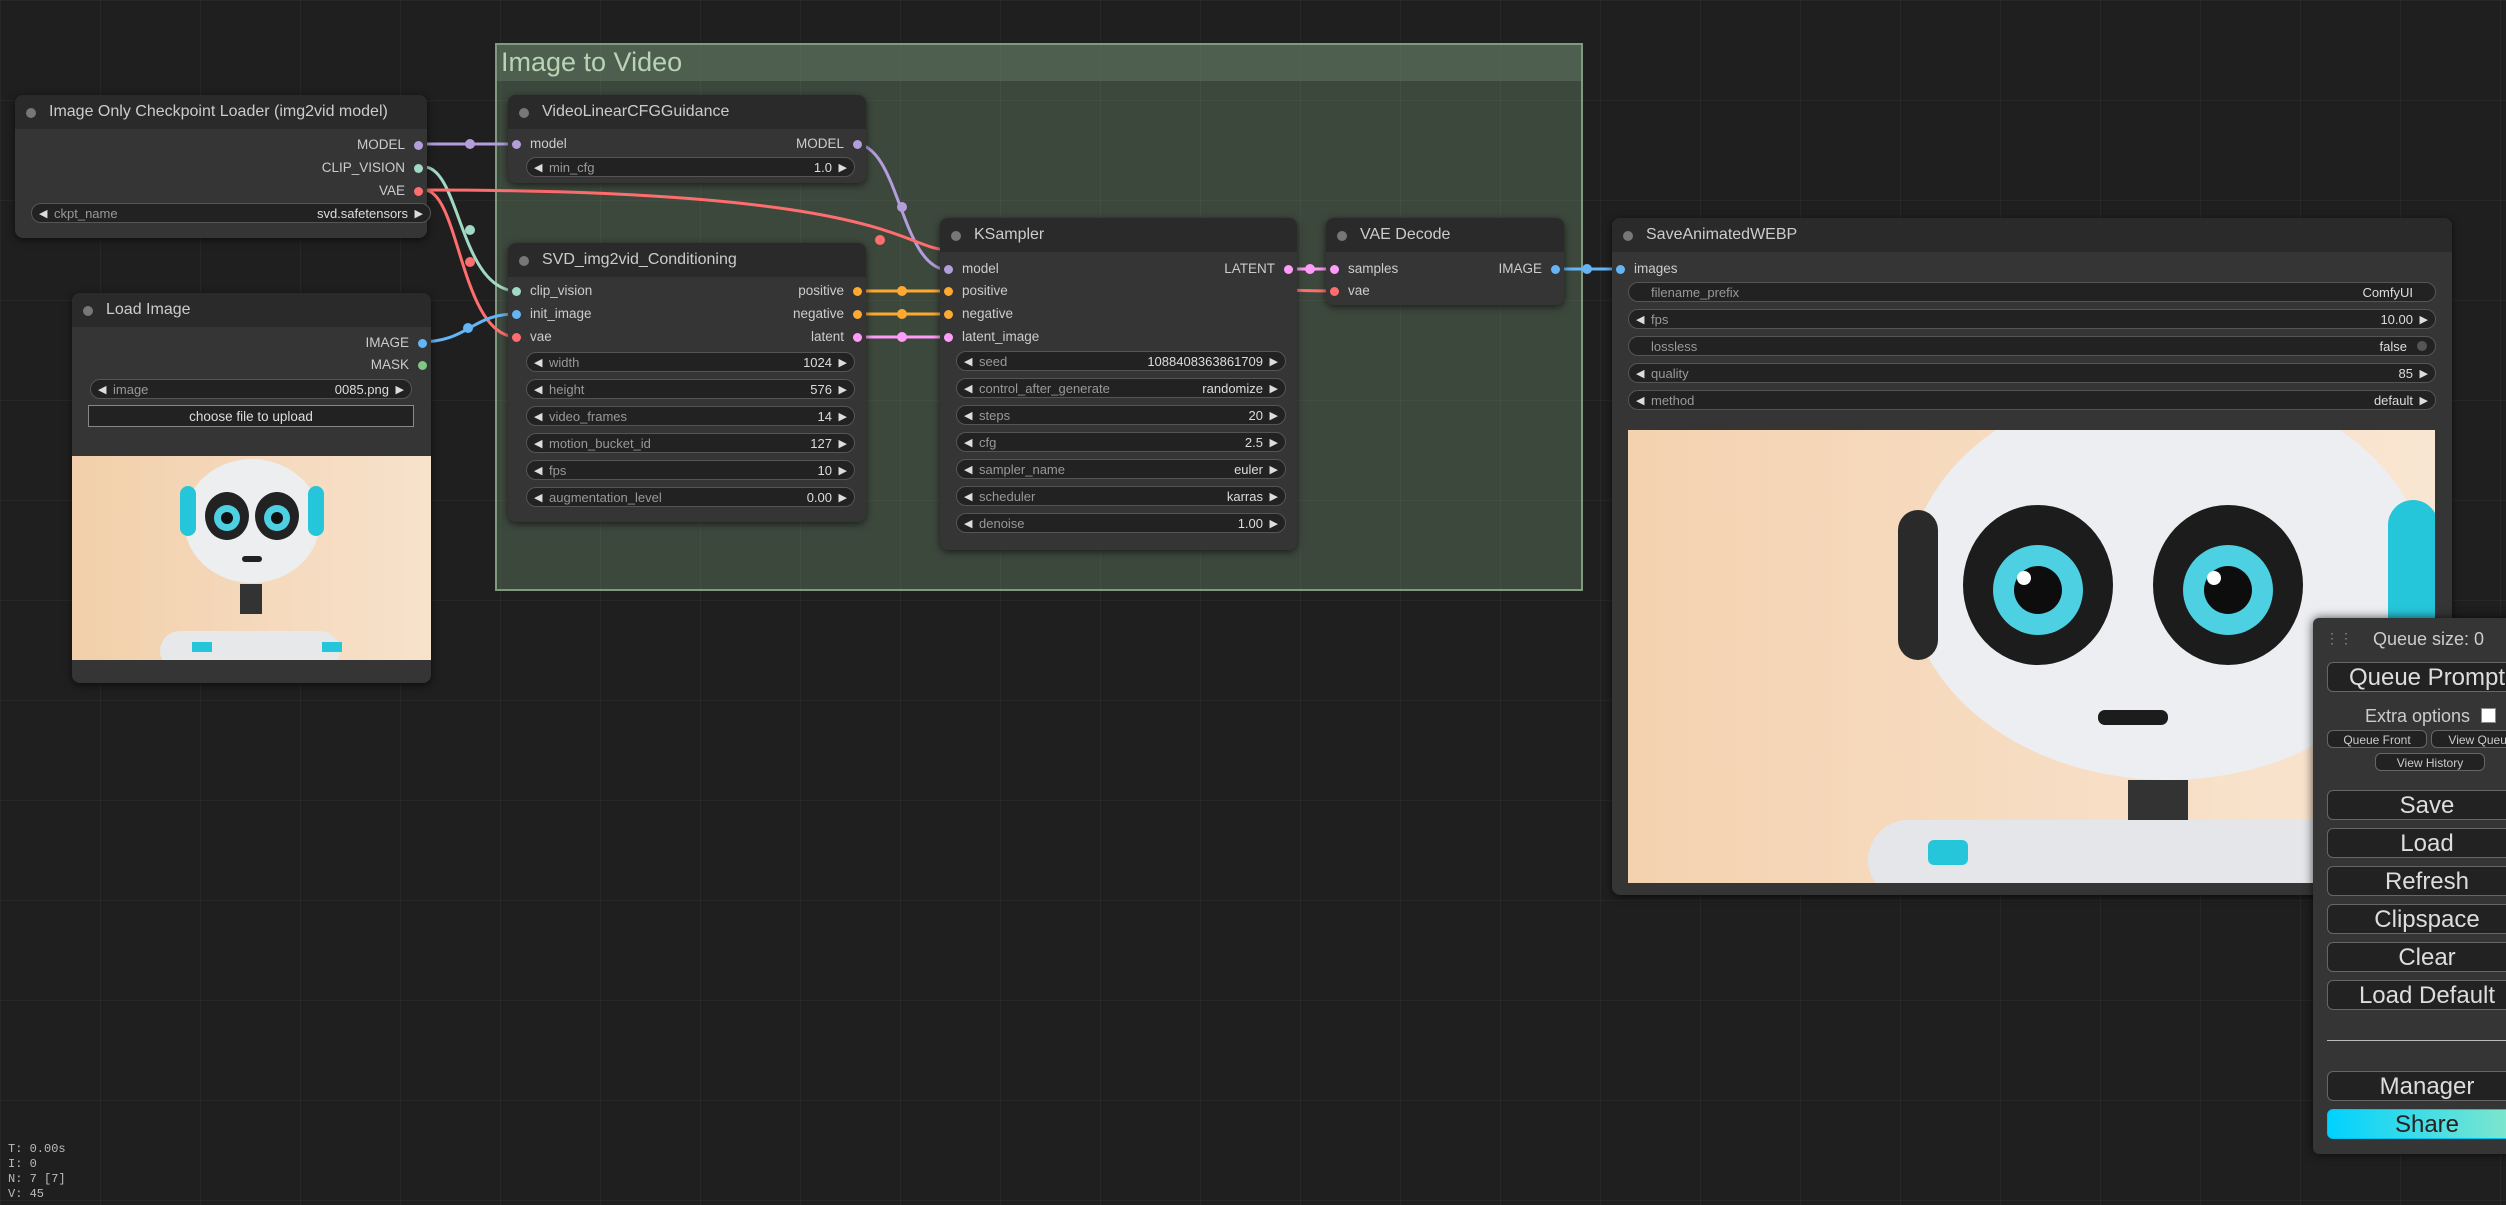  I want to click on widget-width: ◀ width 1024 ▶, so click(690, 362).